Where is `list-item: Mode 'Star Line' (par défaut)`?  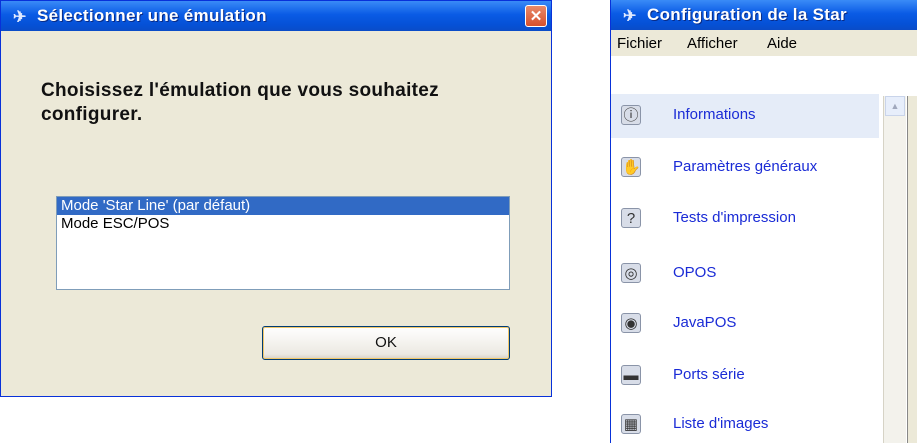 list-item: Mode 'Star Line' (par défaut) is located at coordinates (283, 206).